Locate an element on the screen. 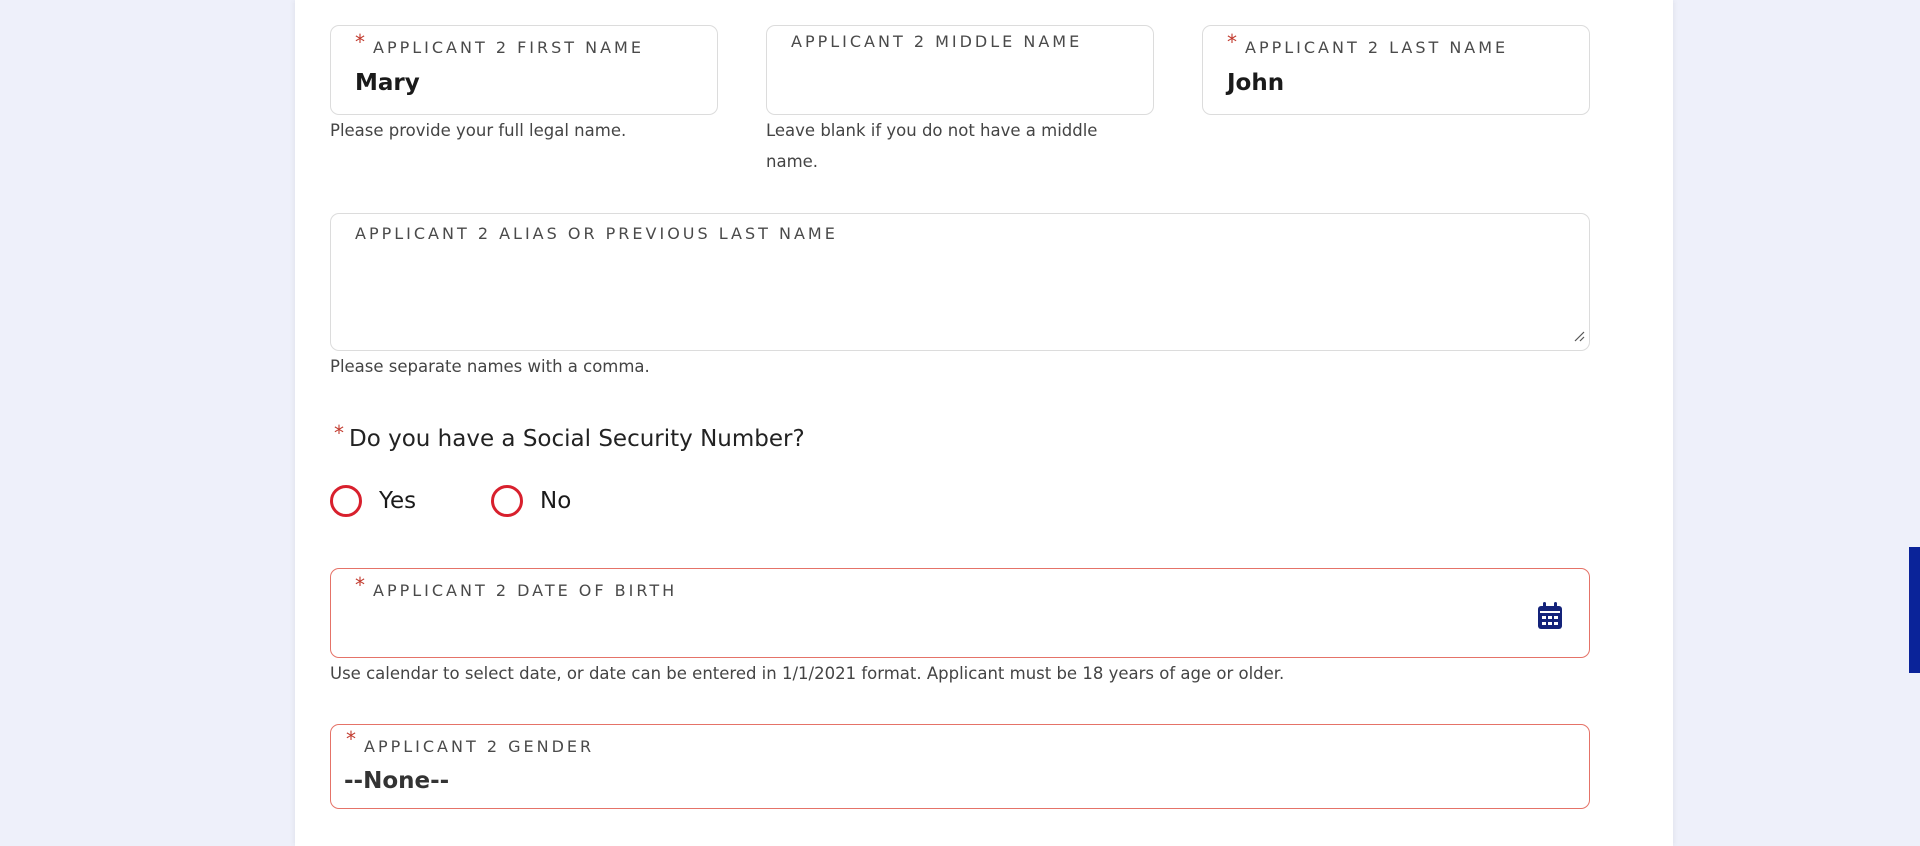  middle-name-label: APPLICANT 2 MIDDLE NAME is located at coordinates (937, 41).